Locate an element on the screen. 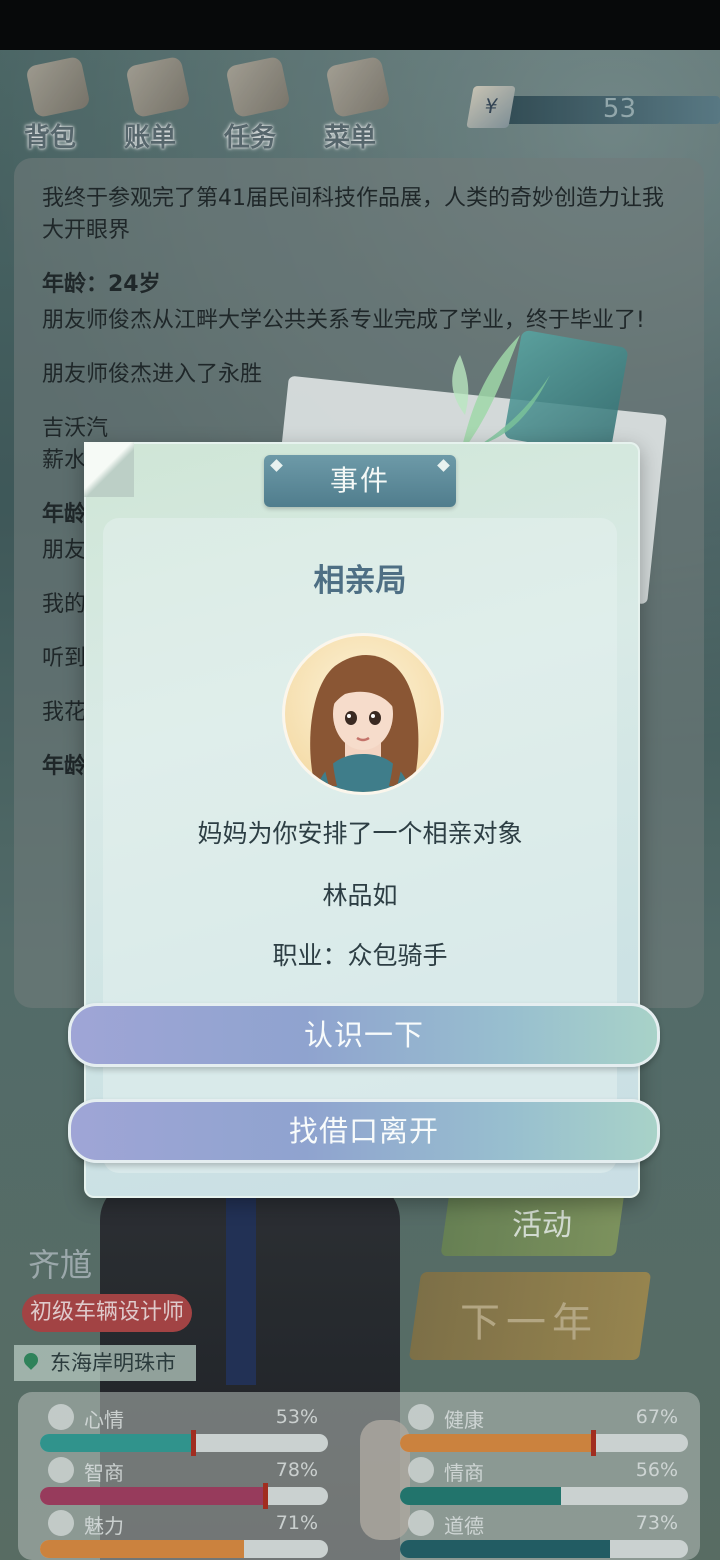 The width and height of the screenshot is (720, 1560). modal-tab-label: 事件 is located at coordinates (359, 480).